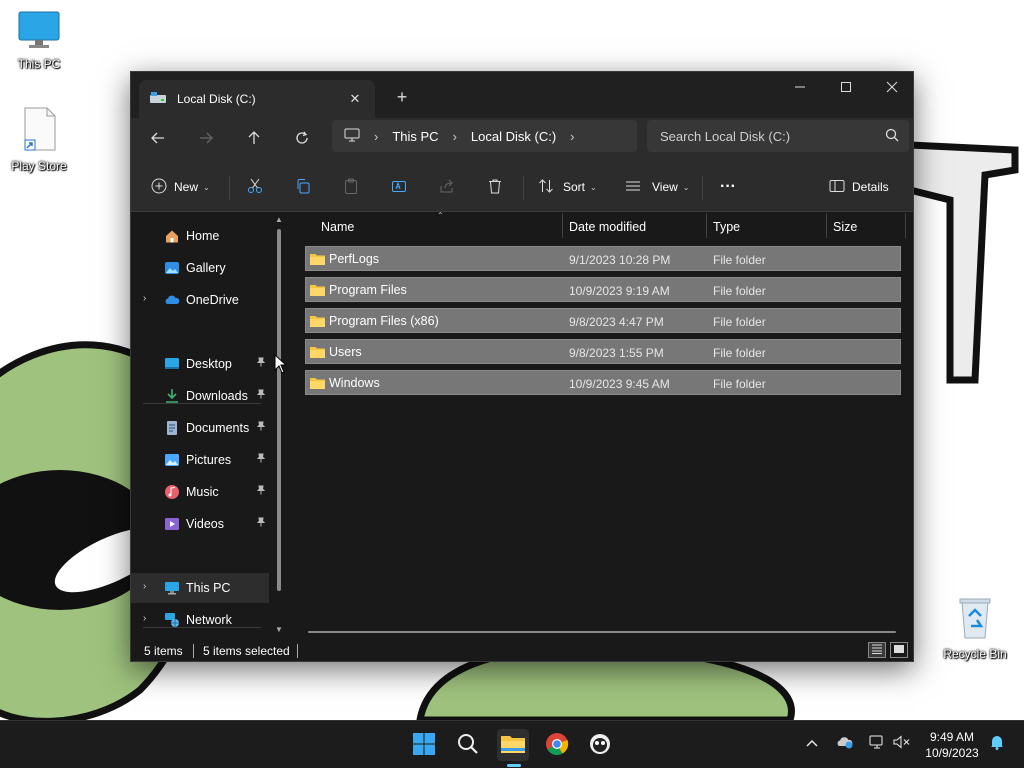  What do you see at coordinates (402, 97) in the screenshot?
I see `new-tab-button: +` at bounding box center [402, 97].